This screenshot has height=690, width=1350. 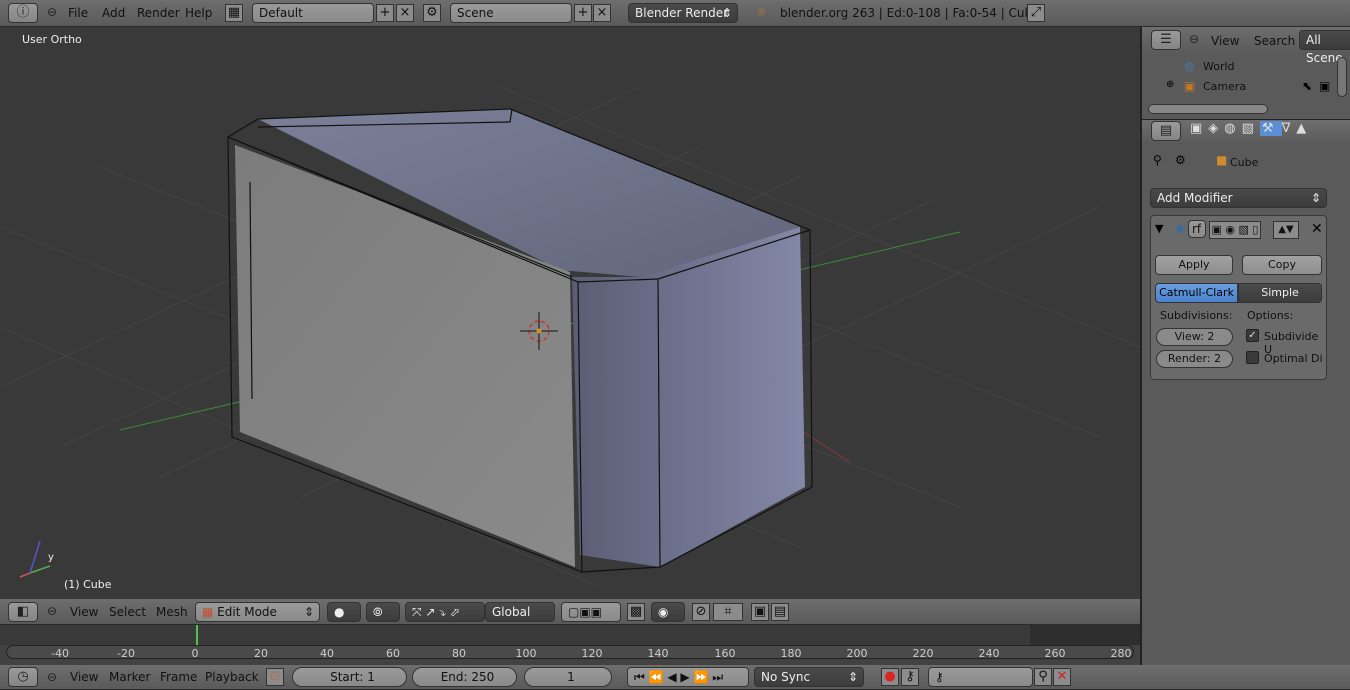 What do you see at coordinates (688, 677) in the screenshot?
I see `playback-controls: ⏮ ⏪ ◀ ▶ ⏩ ⏭` at bounding box center [688, 677].